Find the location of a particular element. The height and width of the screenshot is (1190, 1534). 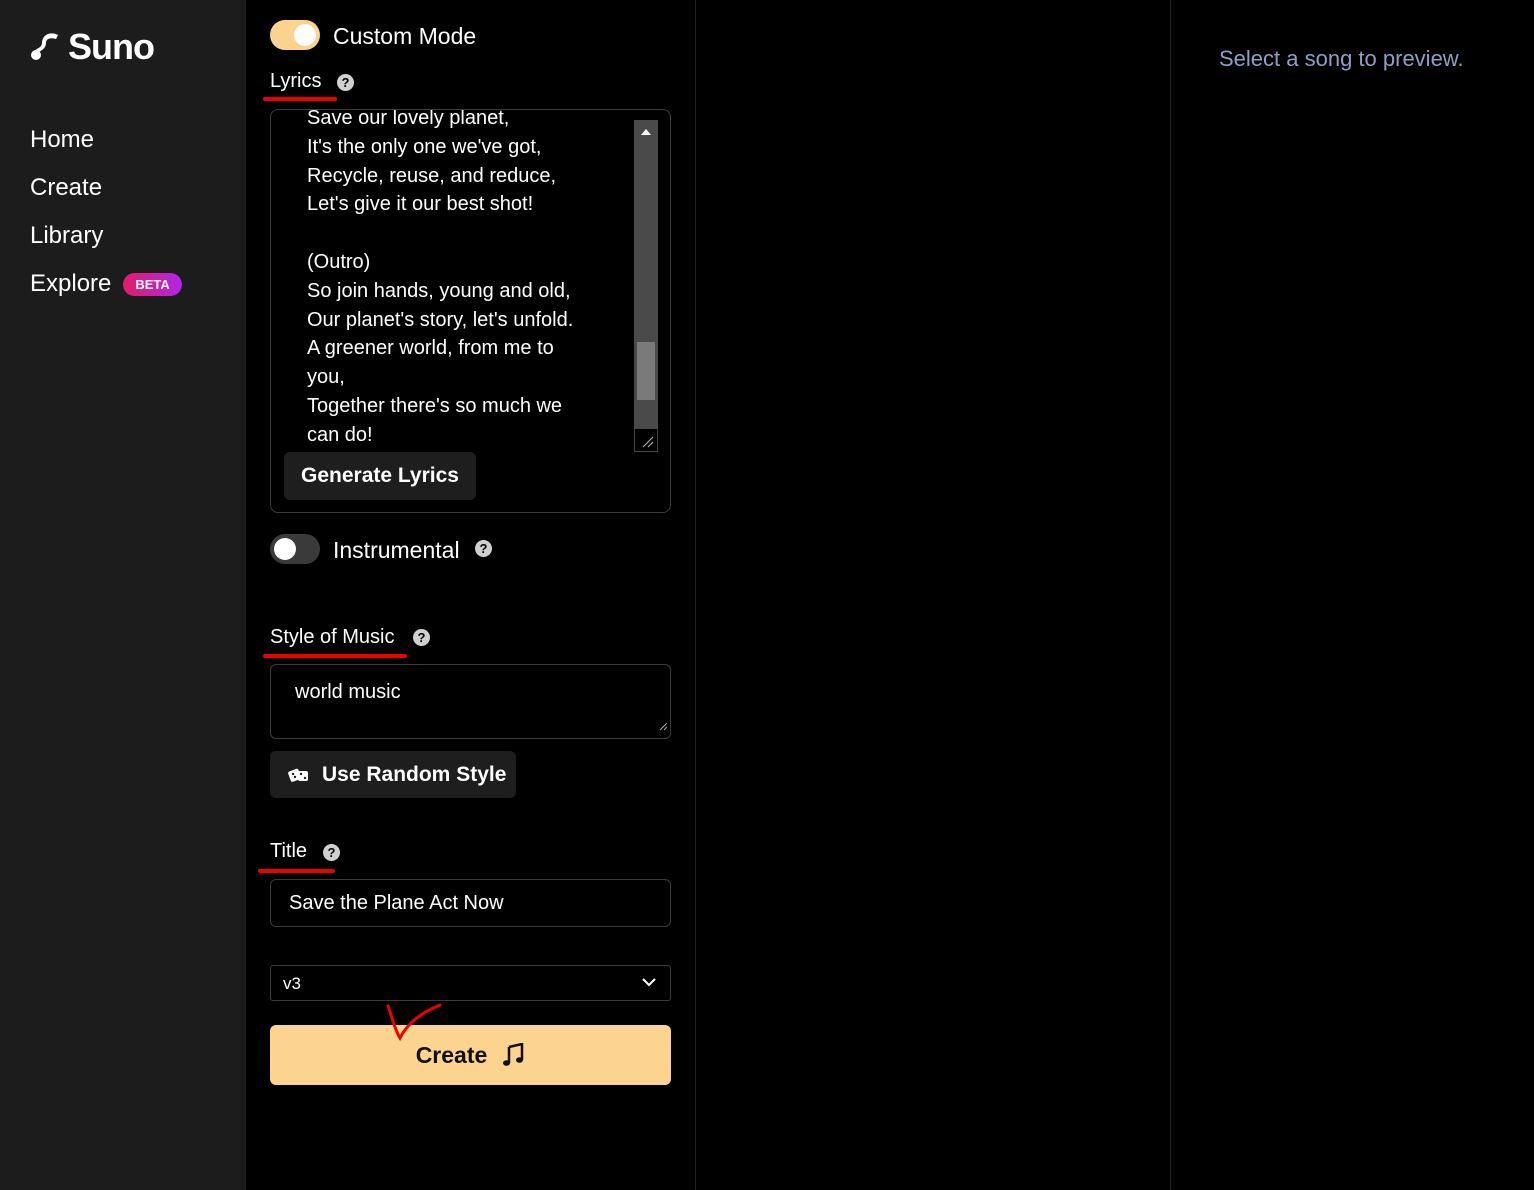

instrumental-toggle is located at coordinates (295, 549).